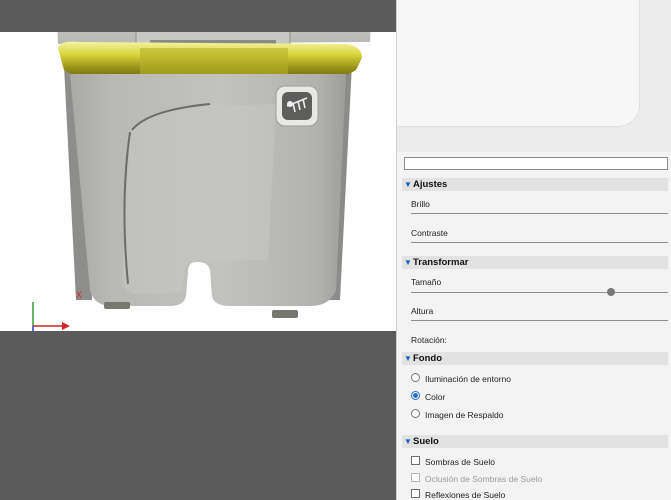  Describe the element at coordinates (426, 282) in the screenshot. I see `tamano-label: Tamaño` at that location.